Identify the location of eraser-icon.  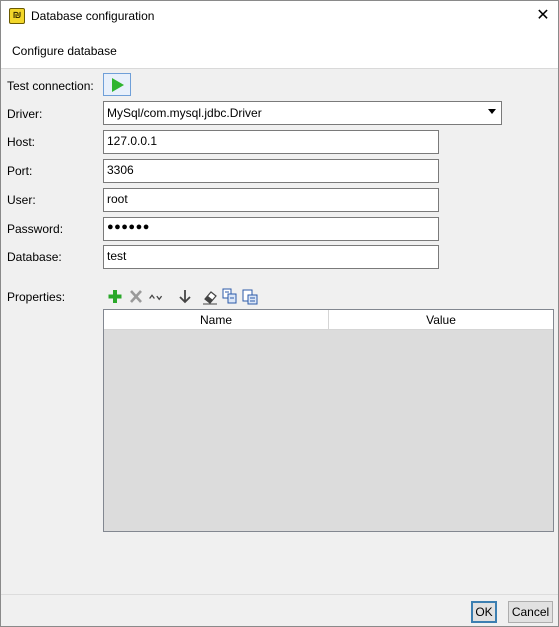
(210, 296).